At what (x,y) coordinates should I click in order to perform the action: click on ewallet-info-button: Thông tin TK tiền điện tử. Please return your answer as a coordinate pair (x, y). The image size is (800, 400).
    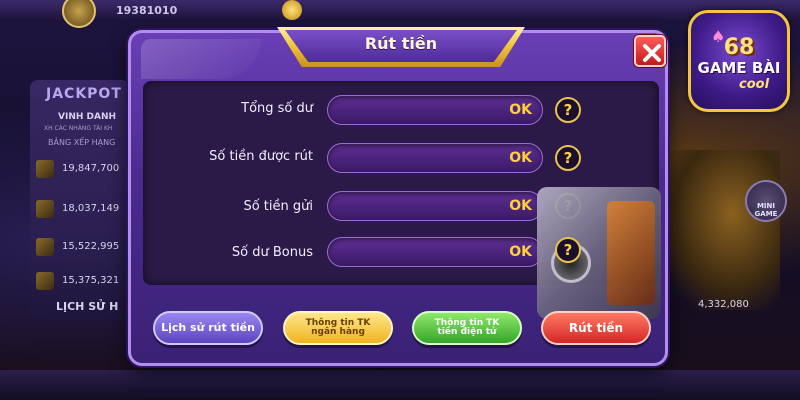
    Looking at the image, I should click on (467, 328).